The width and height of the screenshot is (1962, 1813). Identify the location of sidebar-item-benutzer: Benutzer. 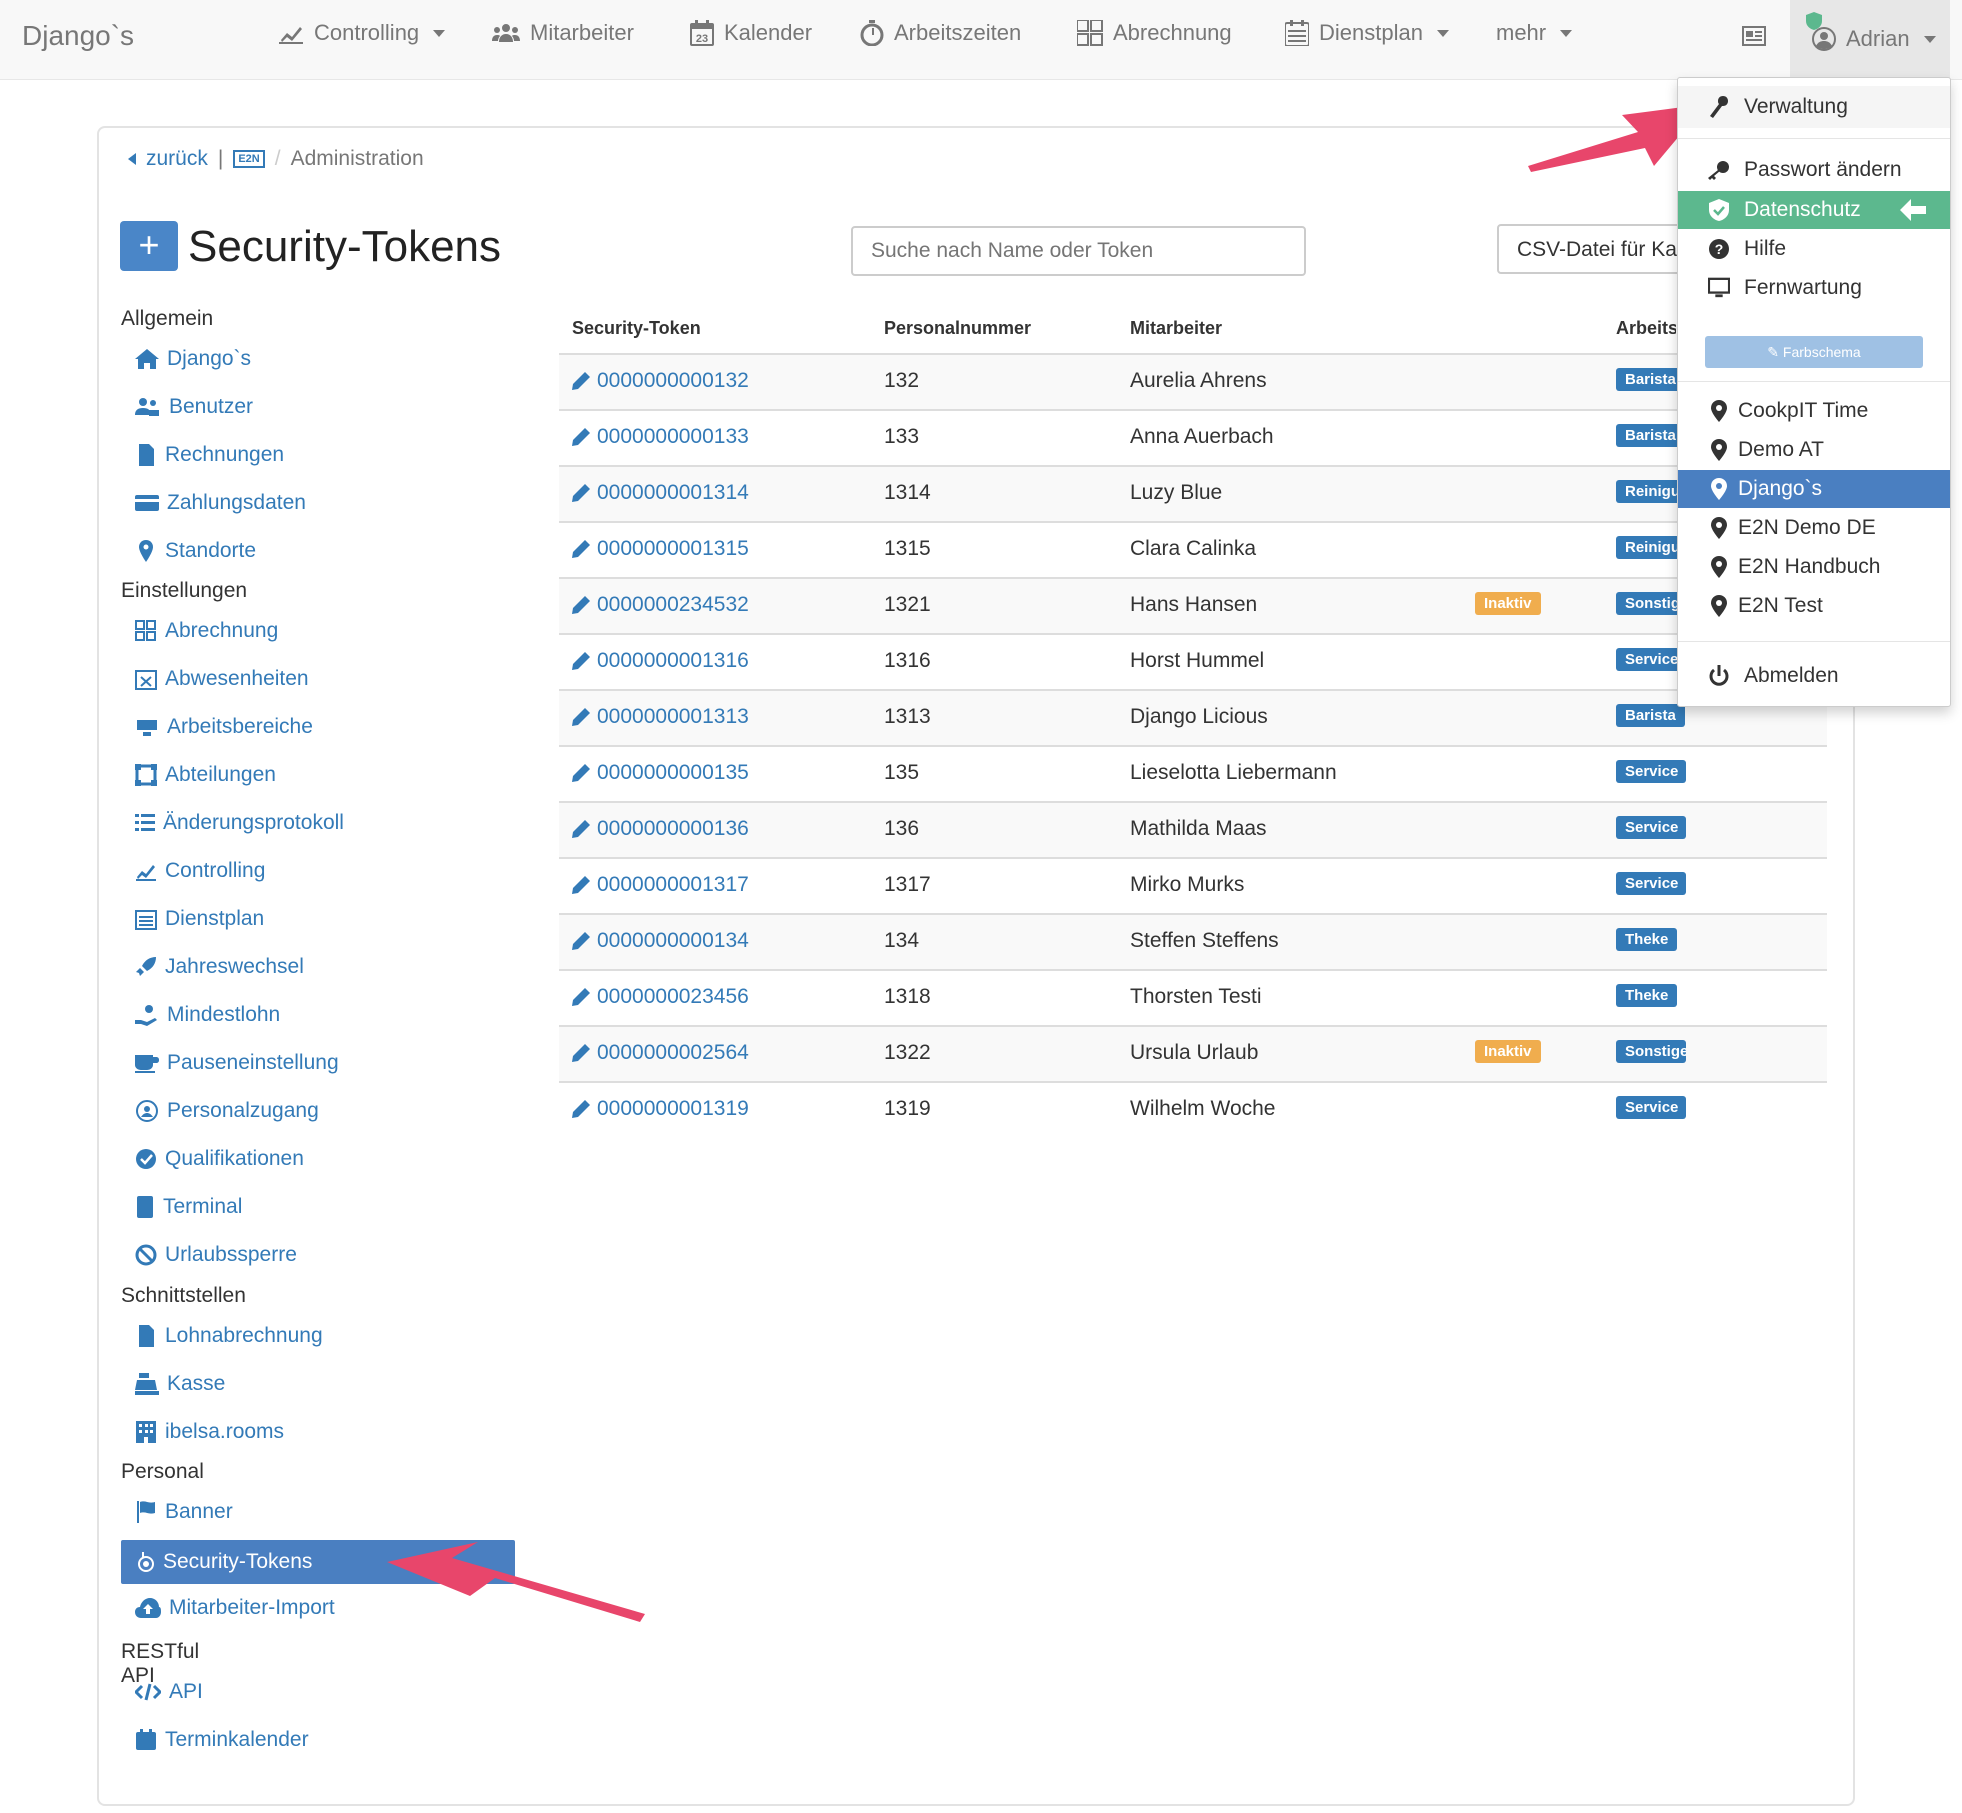
(194, 407).